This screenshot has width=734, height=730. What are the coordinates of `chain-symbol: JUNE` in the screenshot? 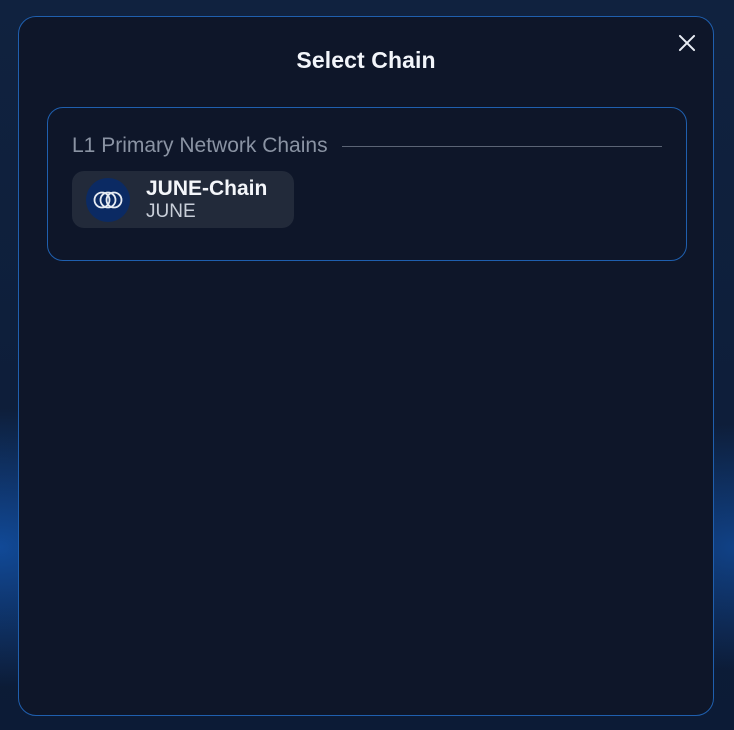 It's located at (171, 211).